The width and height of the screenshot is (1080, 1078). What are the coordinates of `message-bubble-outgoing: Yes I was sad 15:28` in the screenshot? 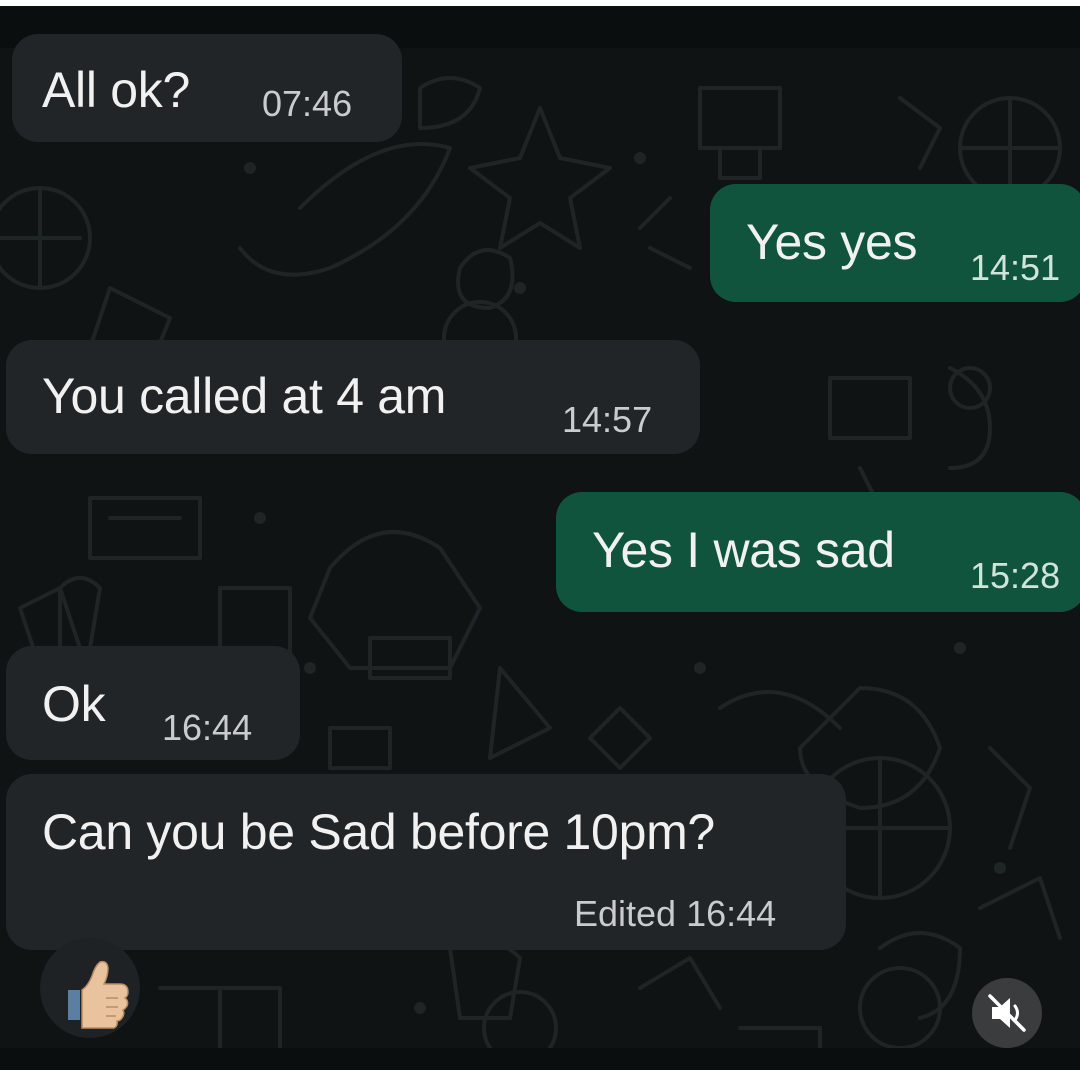 It's located at (818, 552).